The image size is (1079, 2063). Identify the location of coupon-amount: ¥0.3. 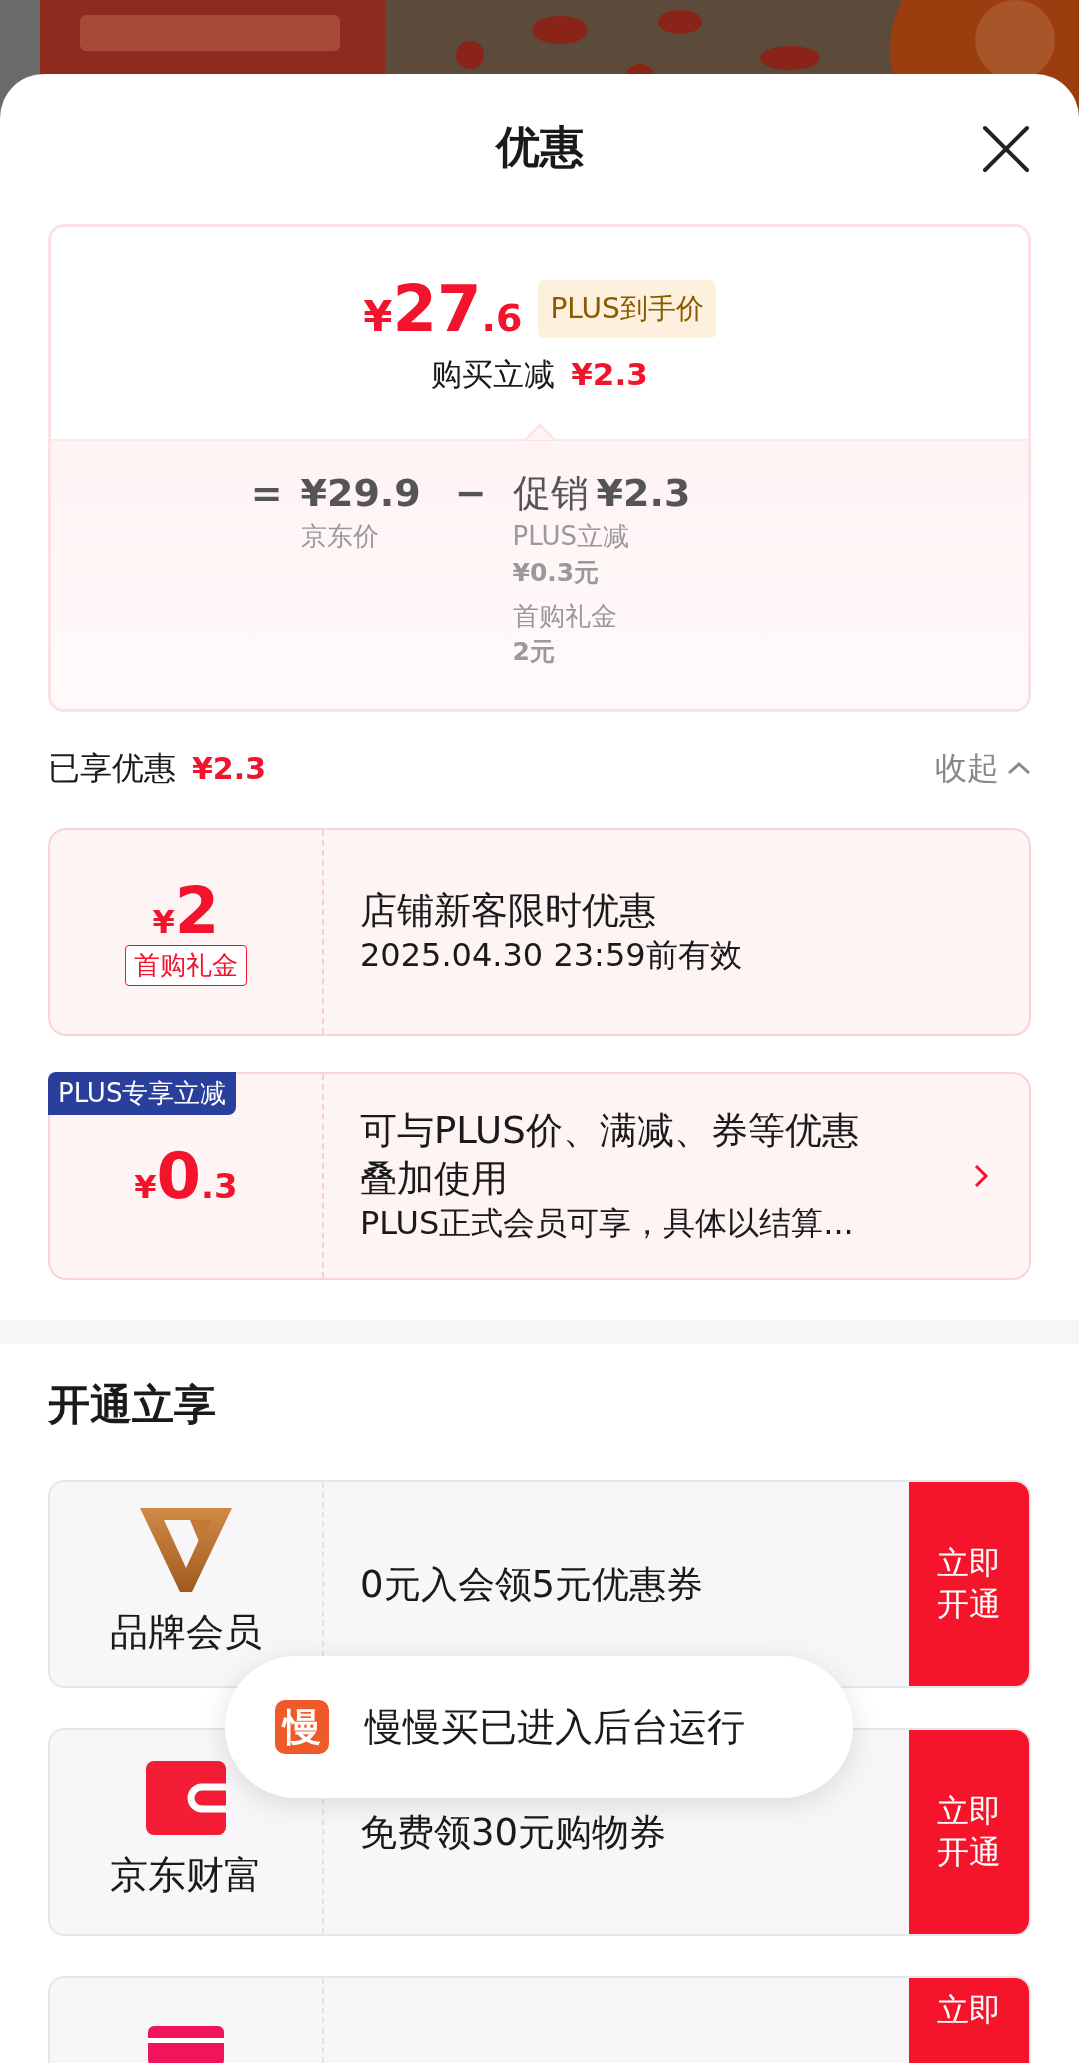
(186, 1176).